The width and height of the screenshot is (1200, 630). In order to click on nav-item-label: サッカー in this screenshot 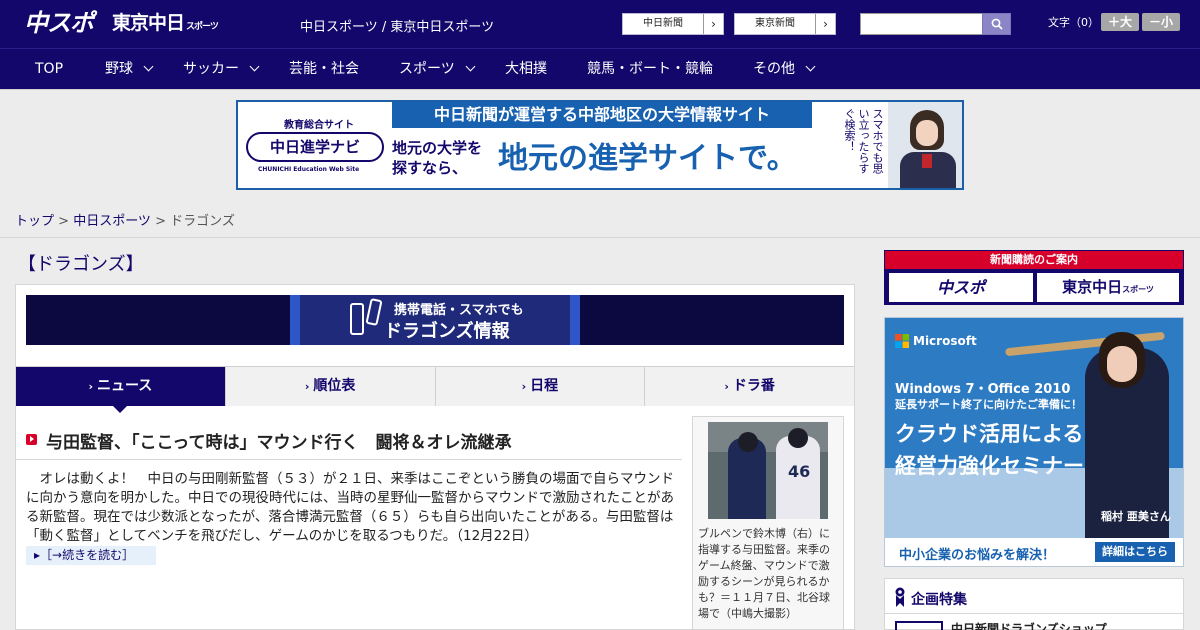, I will do `click(211, 69)`.